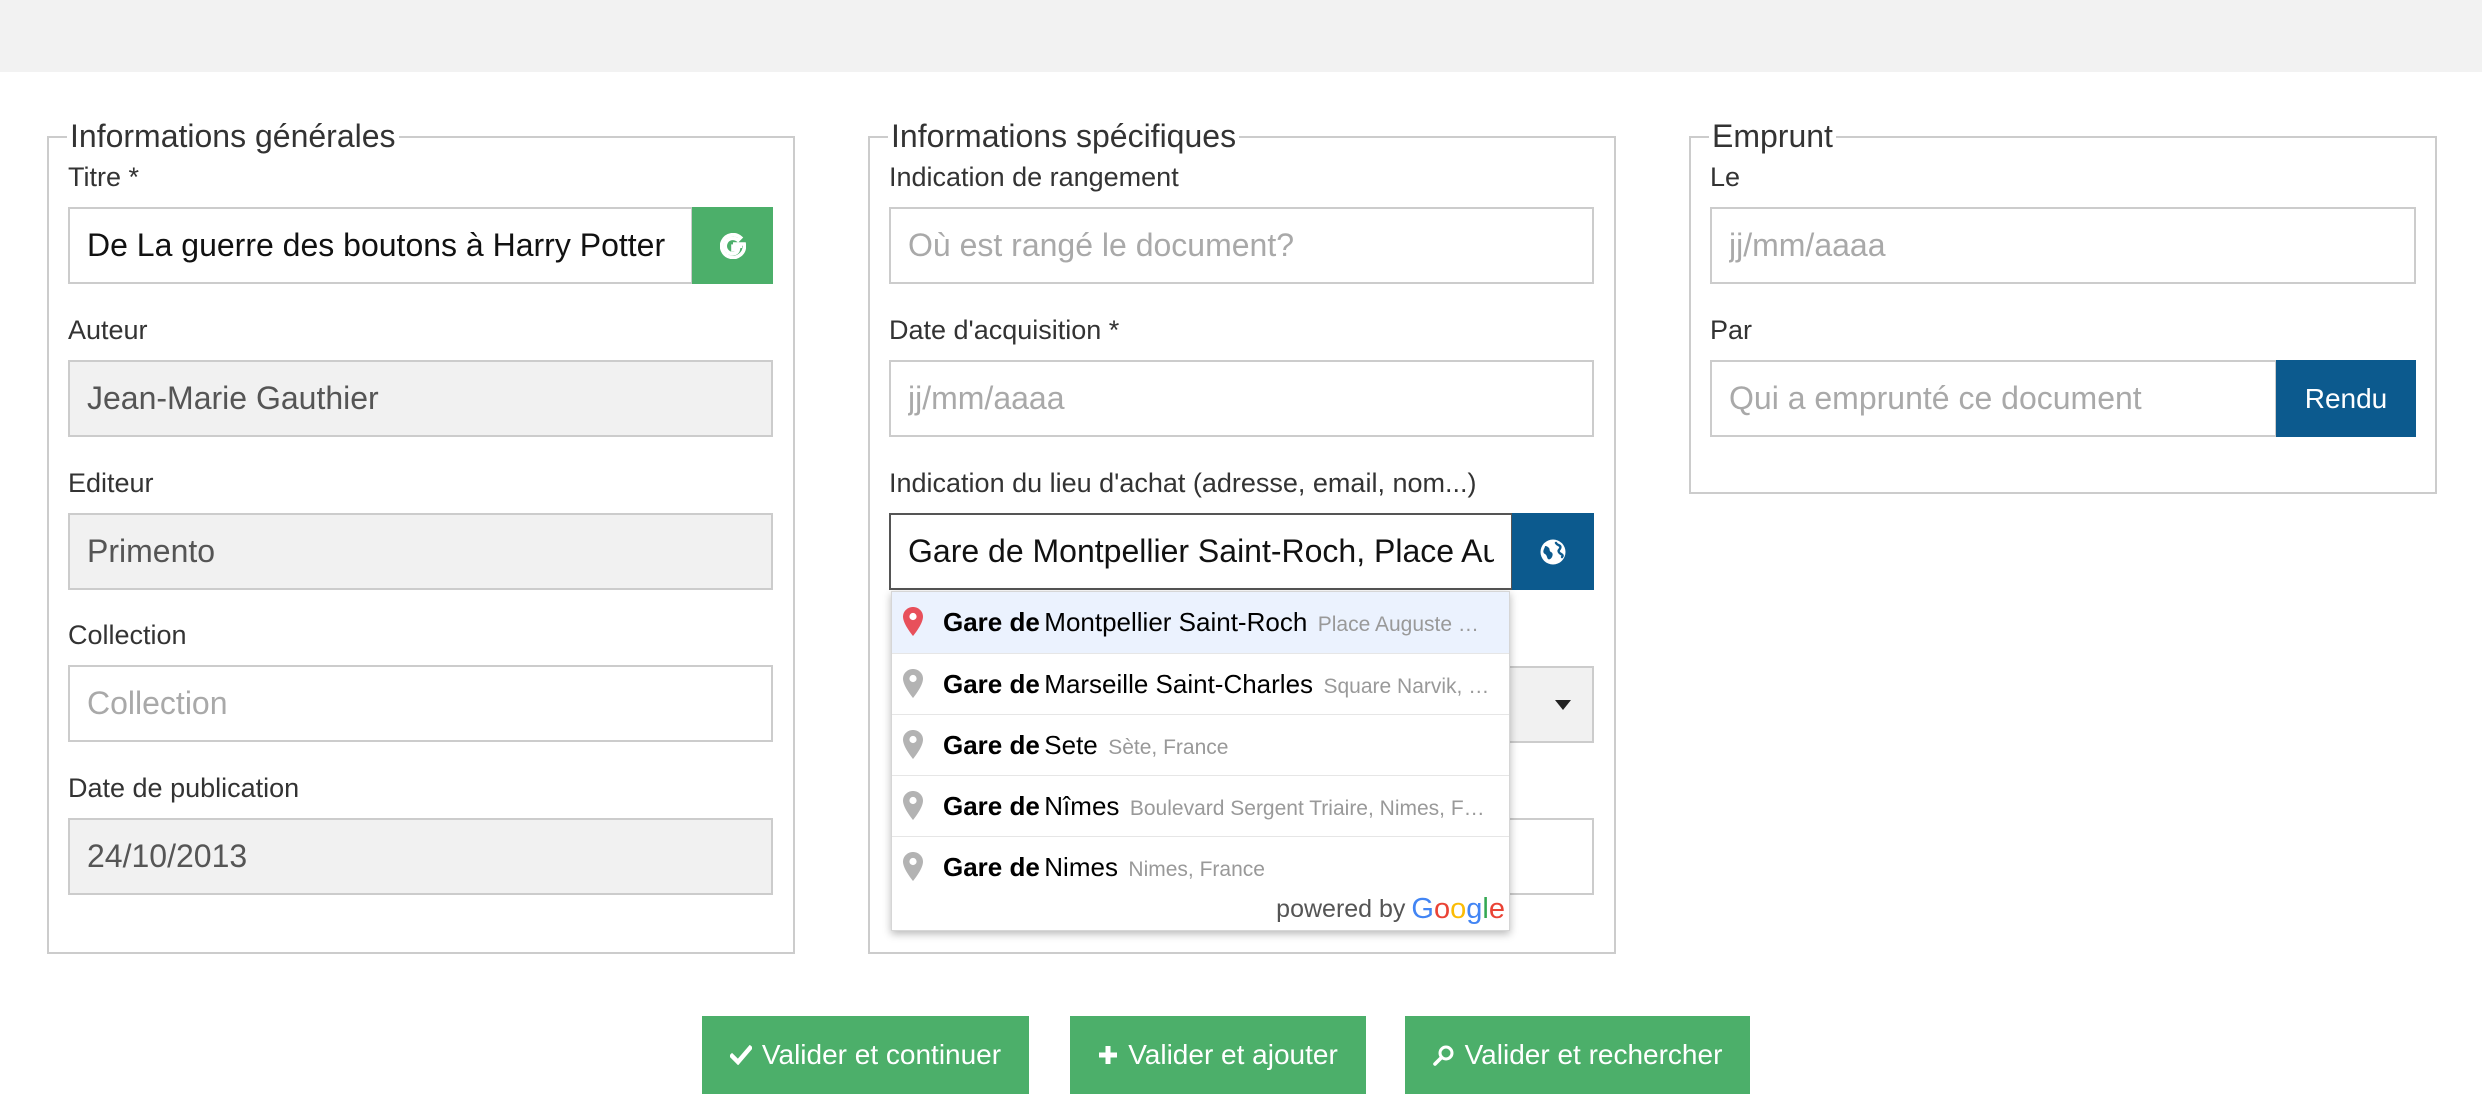 The height and width of the screenshot is (1102, 2482). What do you see at coordinates (1551, 856) in the screenshot?
I see `hidden-text-field` at bounding box center [1551, 856].